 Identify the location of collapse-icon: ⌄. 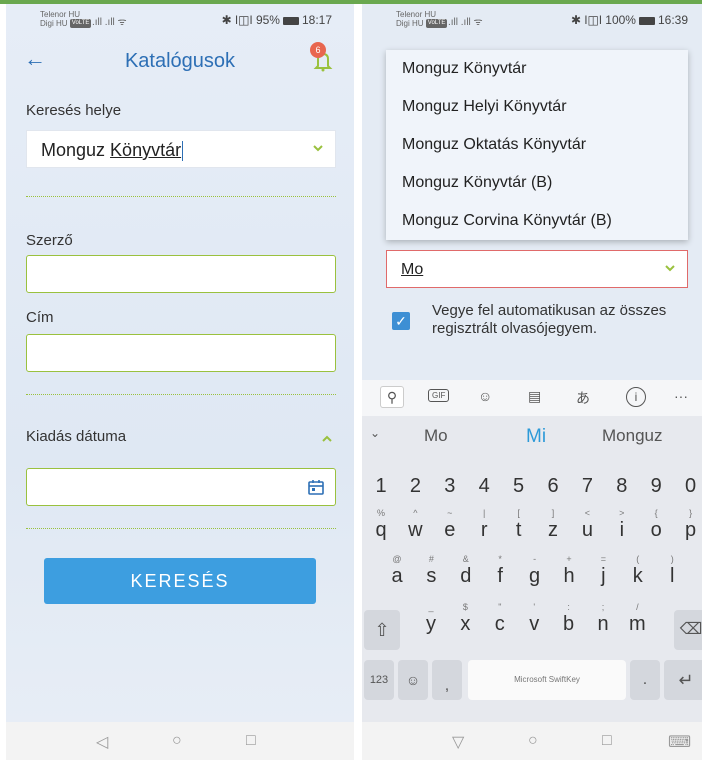
(375, 433).